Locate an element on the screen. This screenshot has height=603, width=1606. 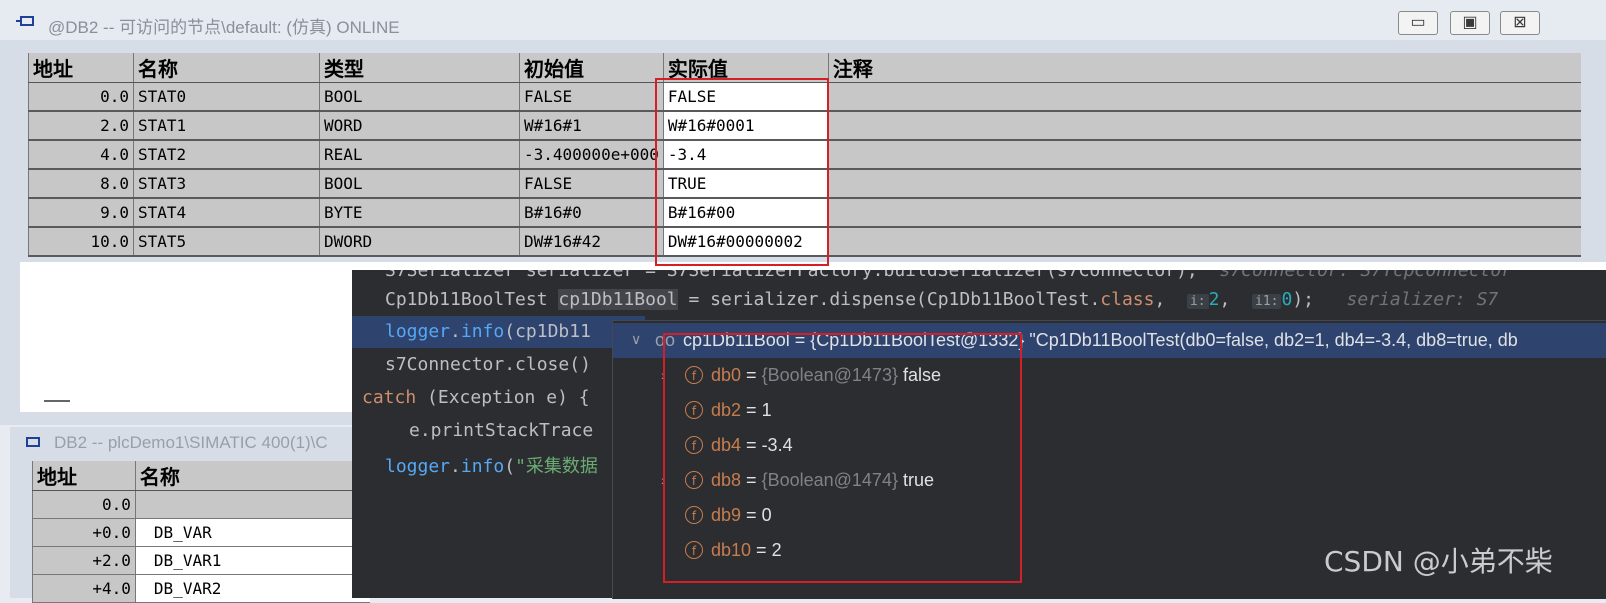
chevron-down-icon: ∨ is located at coordinates (636, 339).